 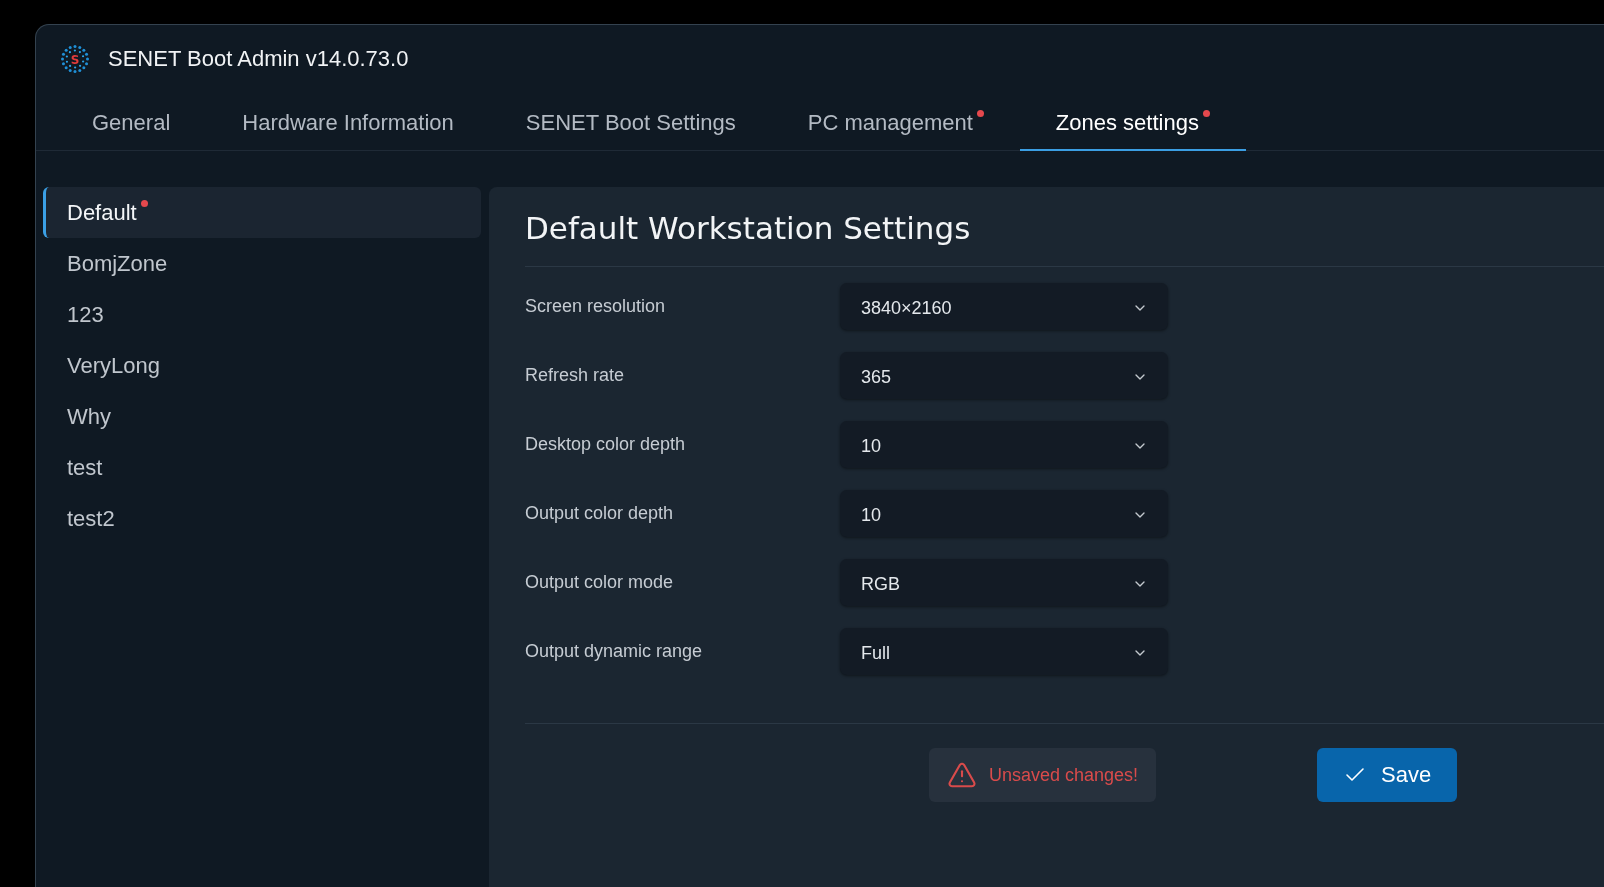 I want to click on sidebar-item: VeryLong, so click(x=262, y=365).